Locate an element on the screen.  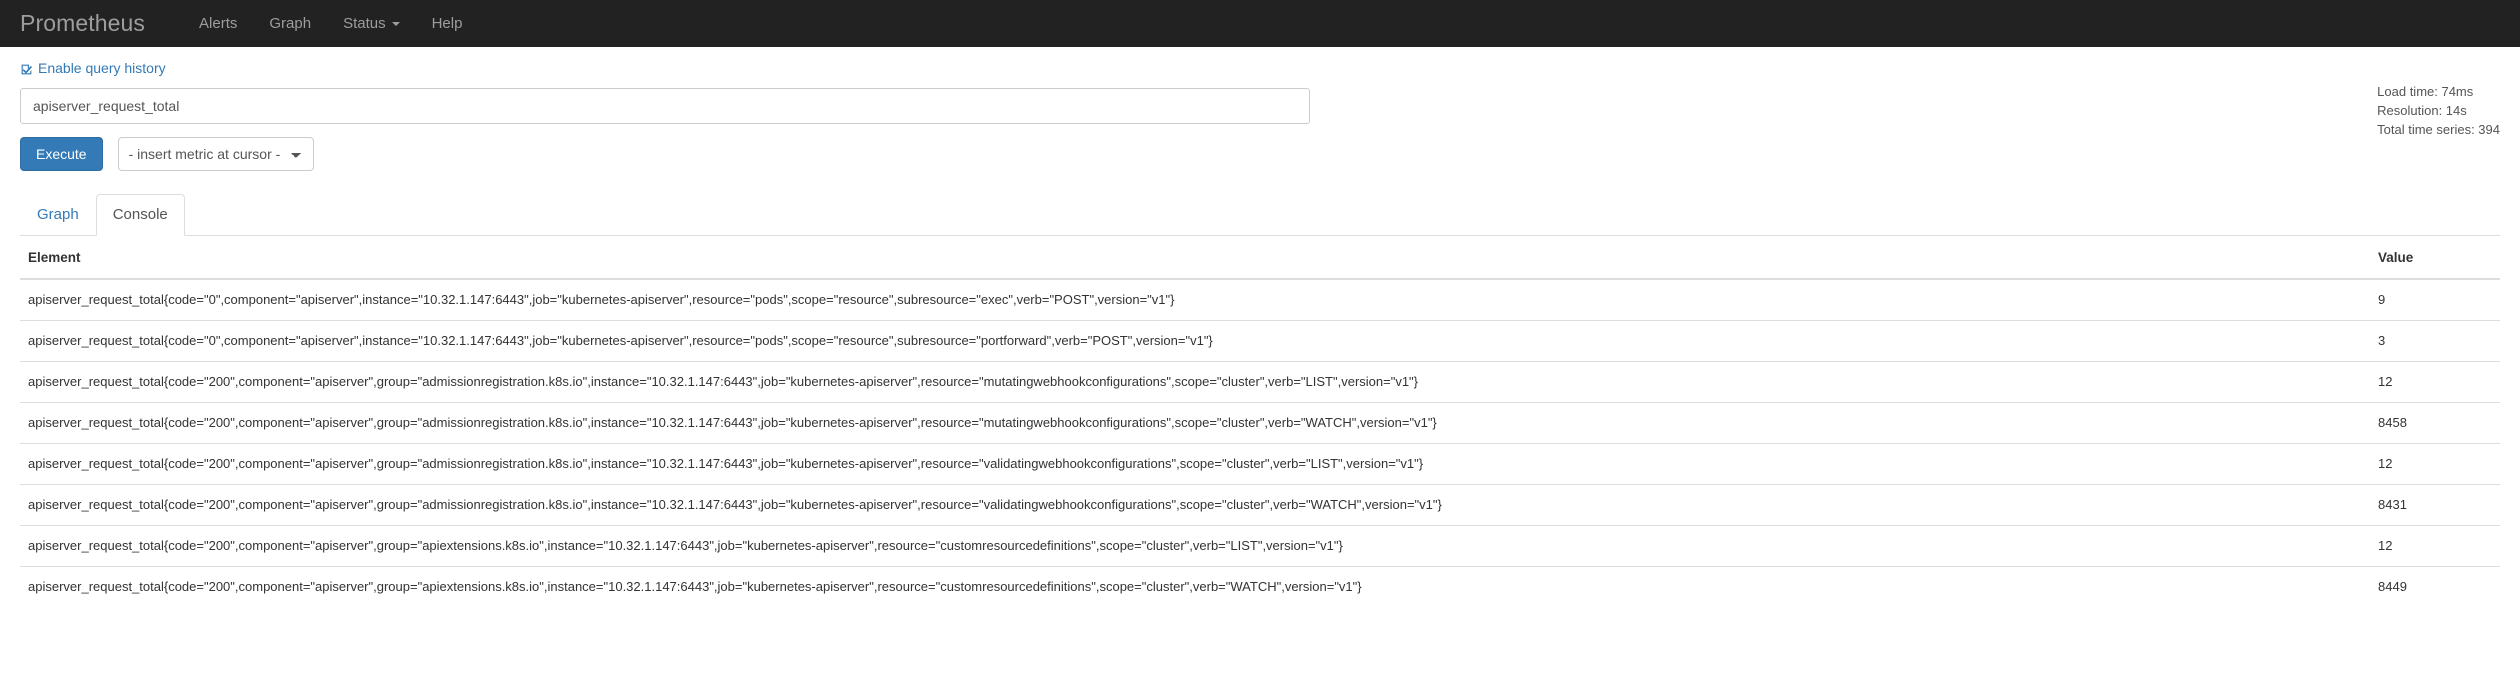
query-input-row is located at coordinates (1260, 106).